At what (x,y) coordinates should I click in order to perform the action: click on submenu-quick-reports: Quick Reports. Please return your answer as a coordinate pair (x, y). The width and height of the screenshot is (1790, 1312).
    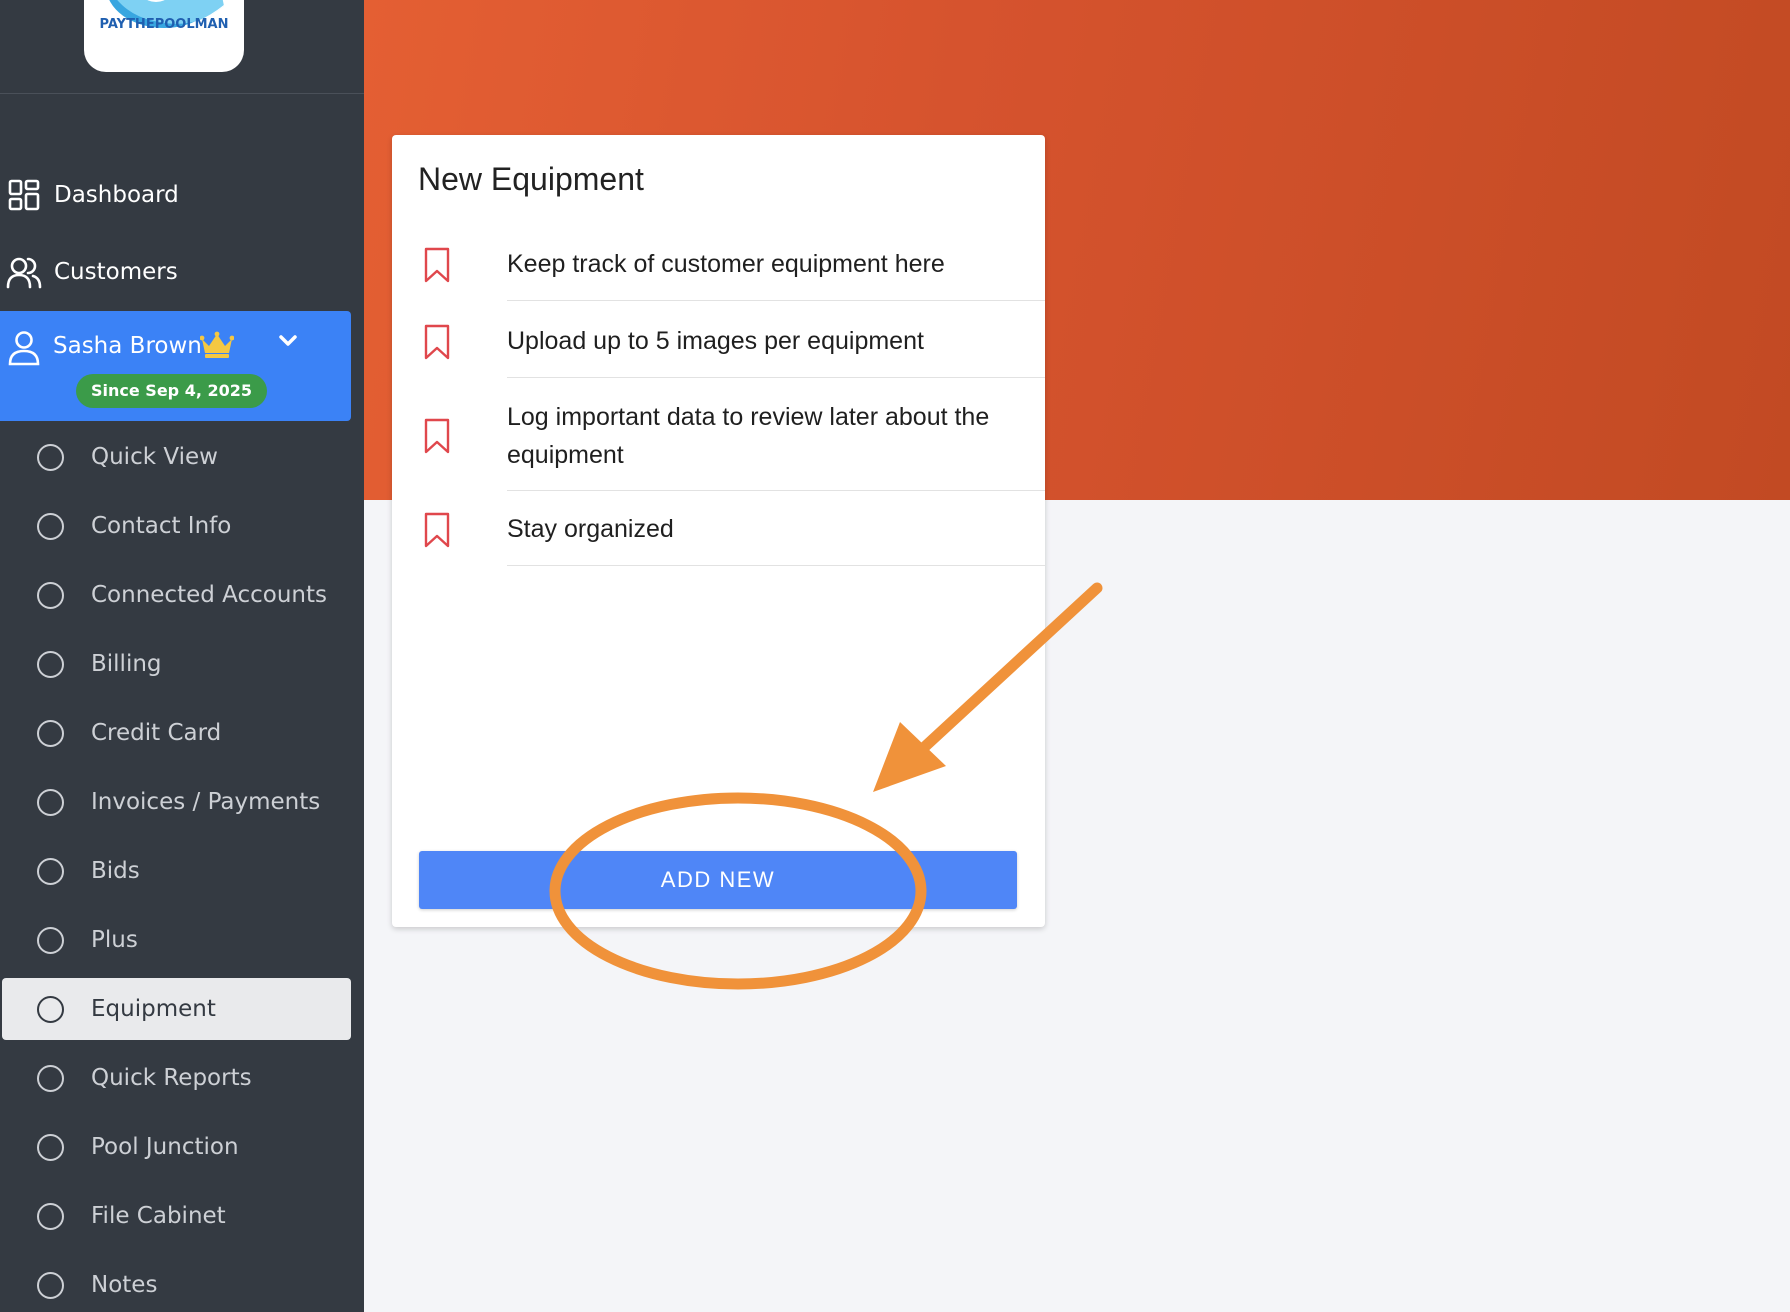
    Looking at the image, I should click on (176, 1078).